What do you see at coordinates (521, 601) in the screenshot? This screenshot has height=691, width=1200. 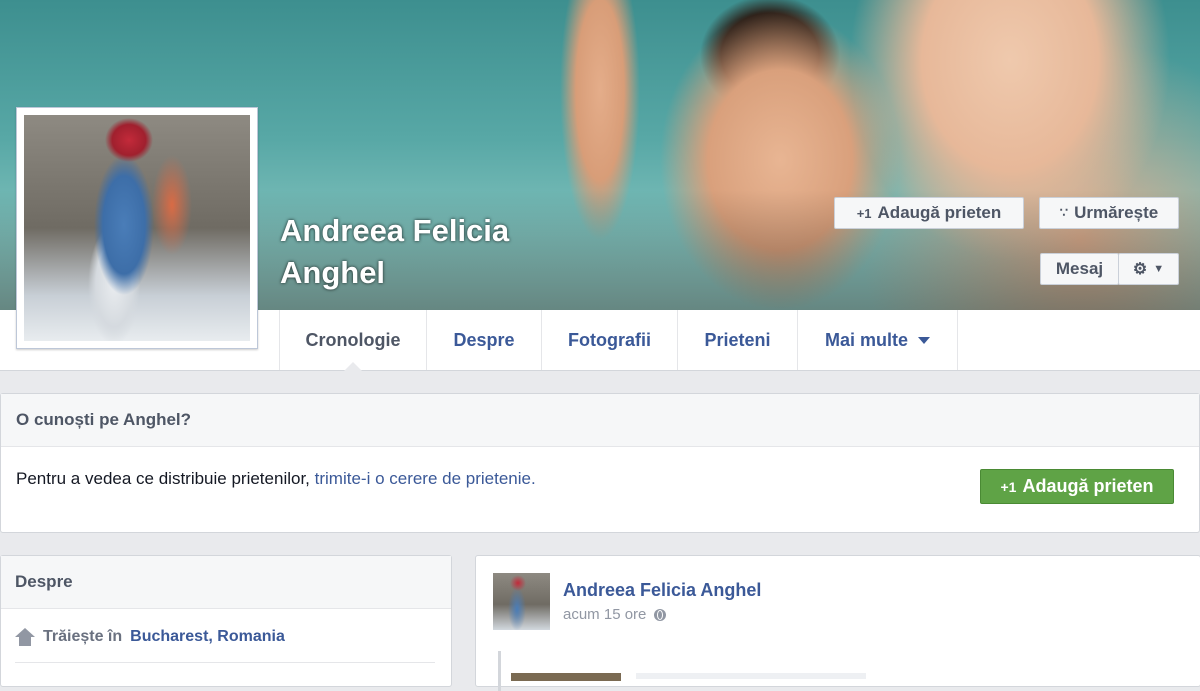 I see `post-author-avatar` at bounding box center [521, 601].